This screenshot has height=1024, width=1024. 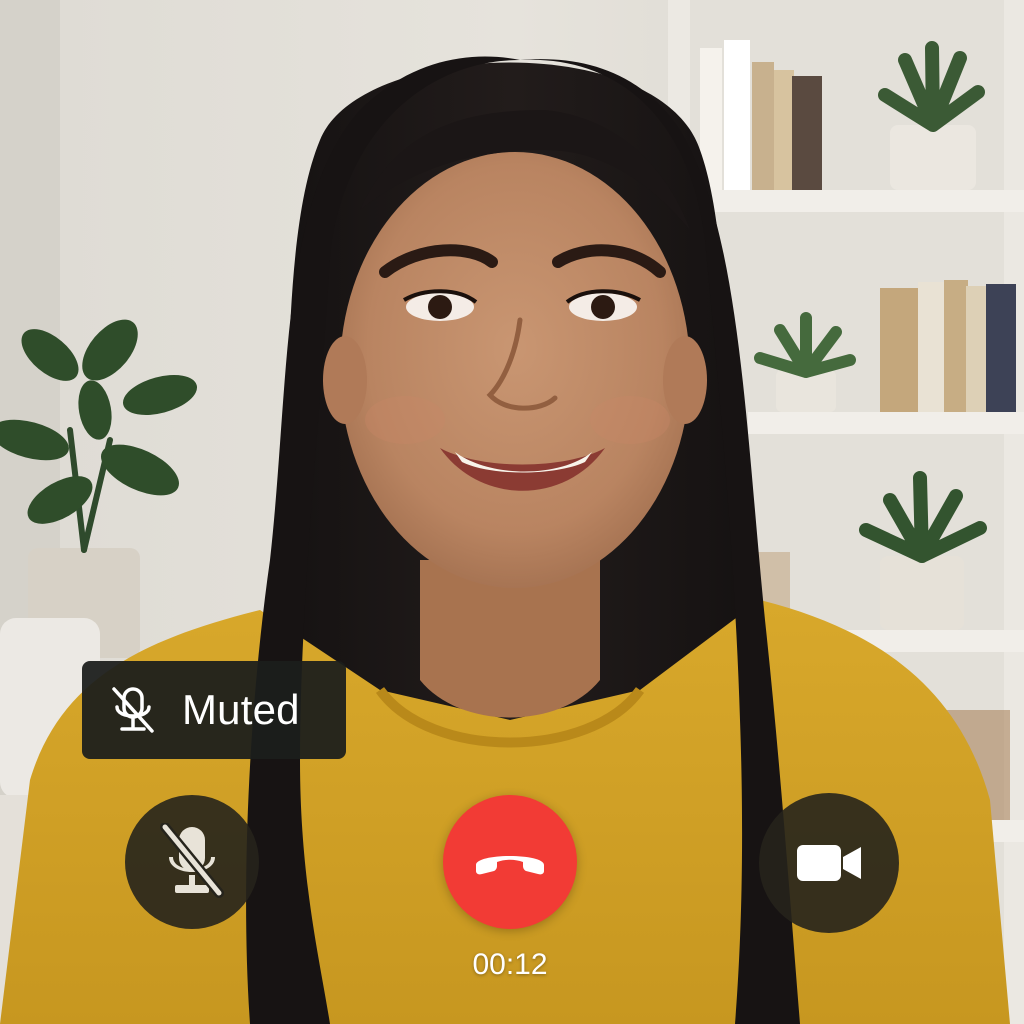 I want to click on phone-hangup-icon, so click(x=510, y=865).